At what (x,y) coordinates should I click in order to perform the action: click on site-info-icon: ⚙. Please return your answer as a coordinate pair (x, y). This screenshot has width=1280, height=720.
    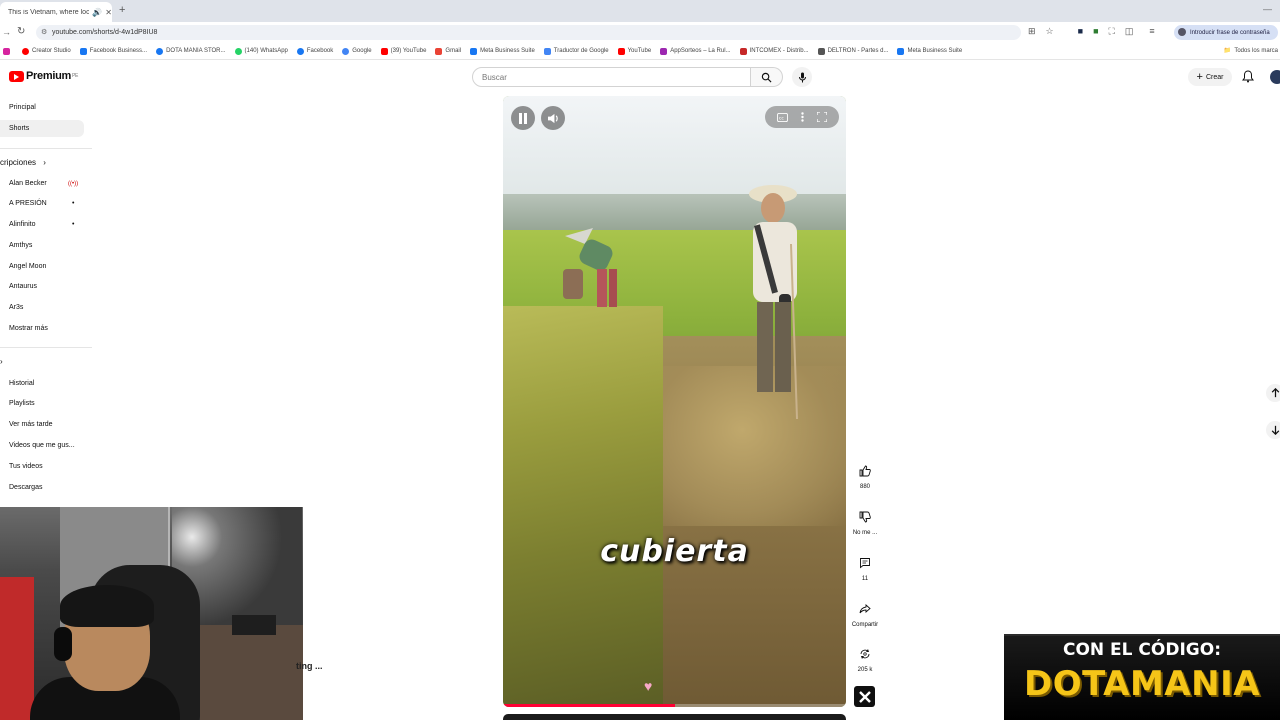
    Looking at the image, I should click on (44, 32).